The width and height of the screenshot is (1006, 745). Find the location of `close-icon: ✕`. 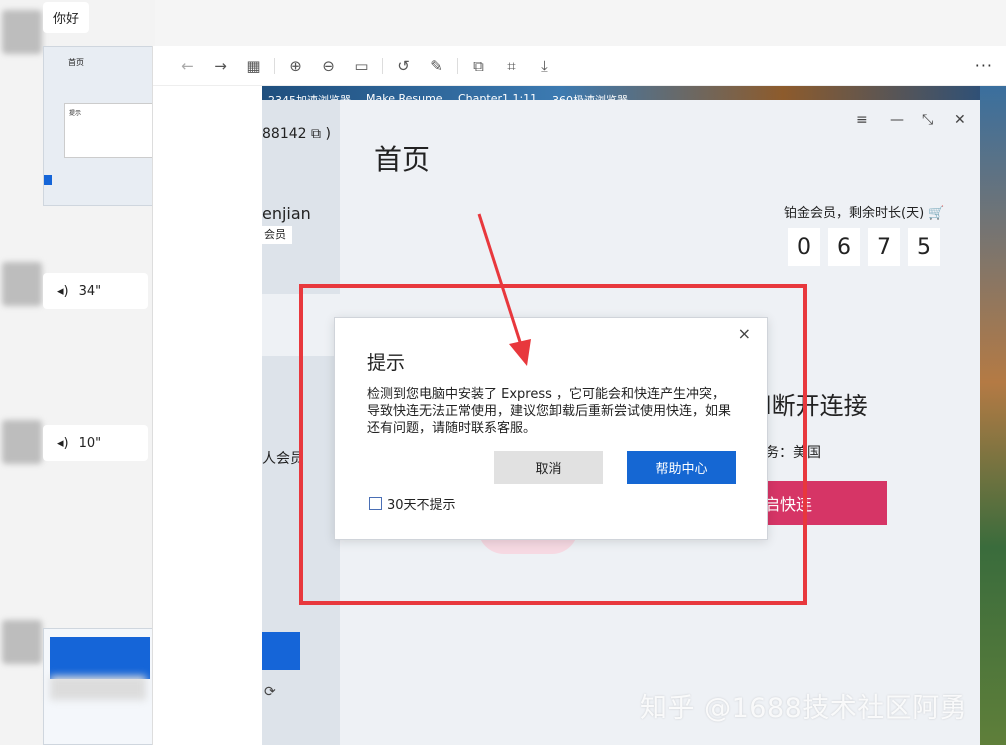

close-icon: ✕ is located at coordinates (960, 120).